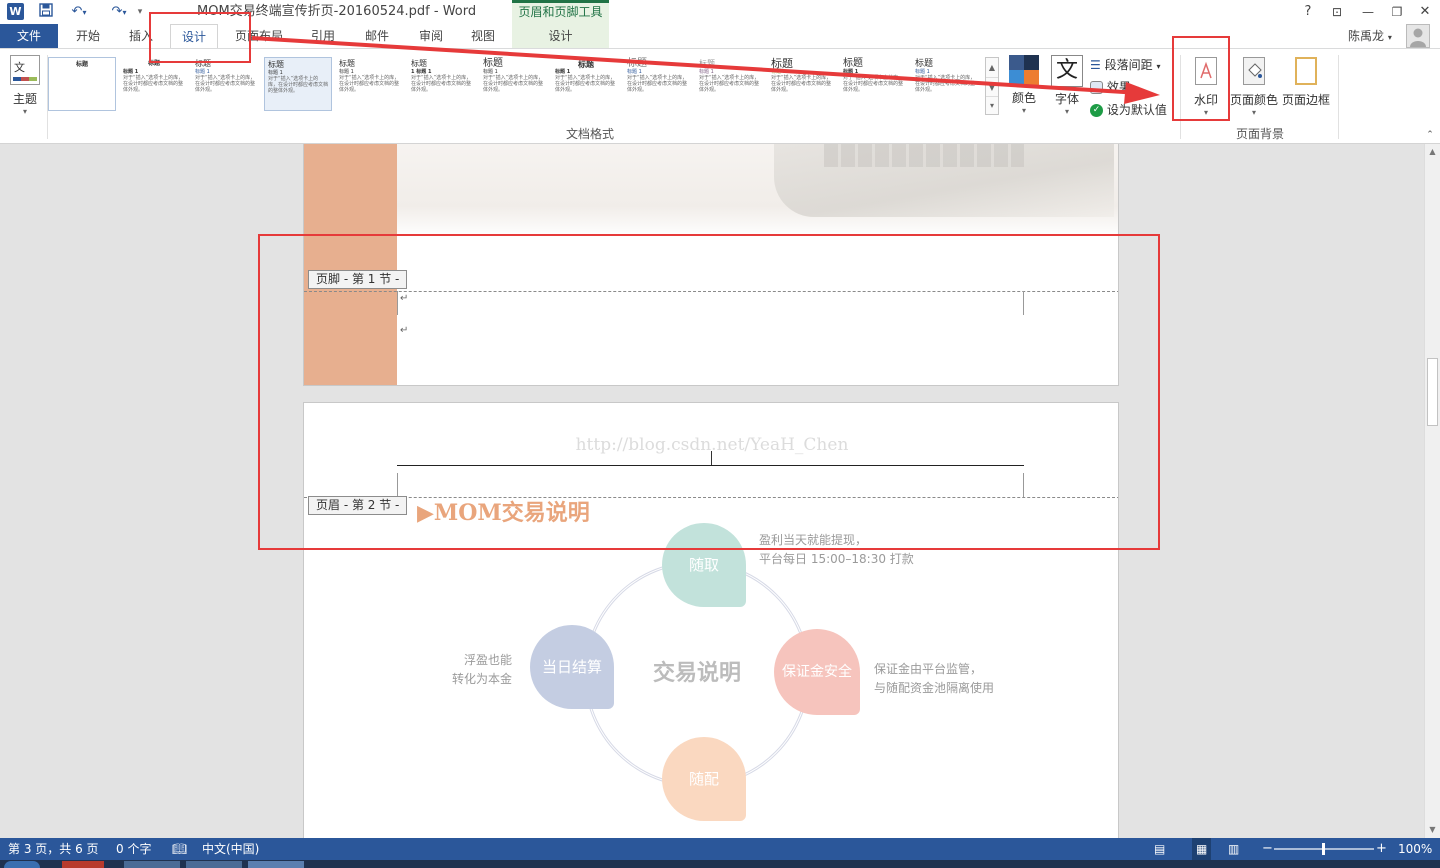 The height and width of the screenshot is (868, 1440). What do you see at coordinates (1306, 100) in the screenshot?
I see `page-borders-label: 页面边框` at bounding box center [1306, 100].